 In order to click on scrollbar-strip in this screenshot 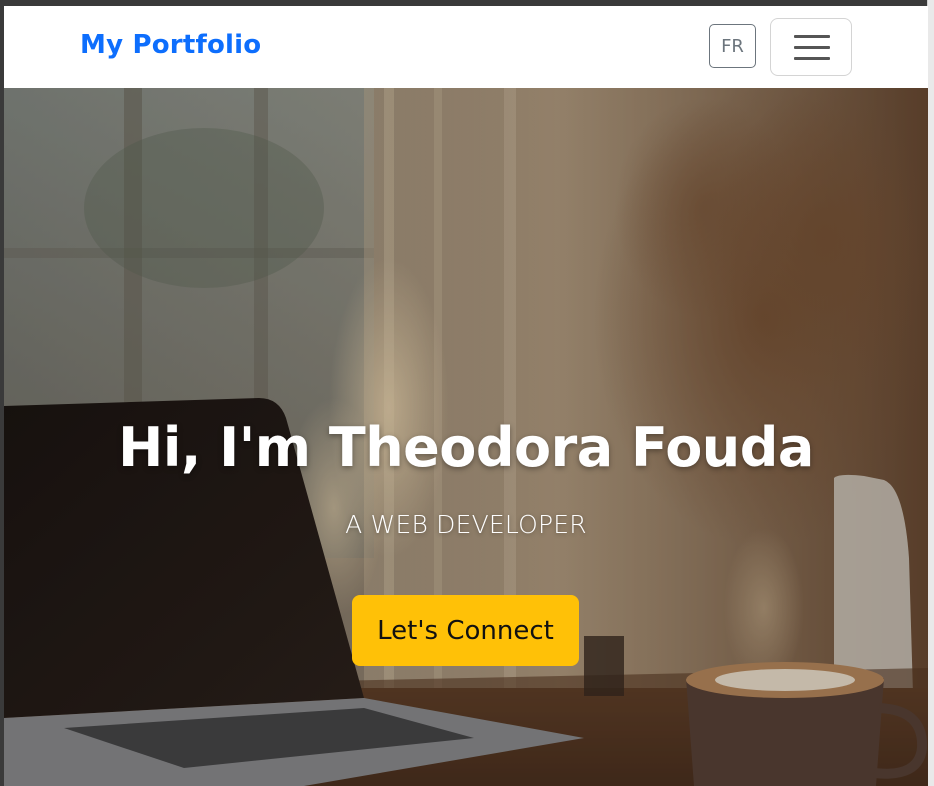, I will do `click(930, 393)`.